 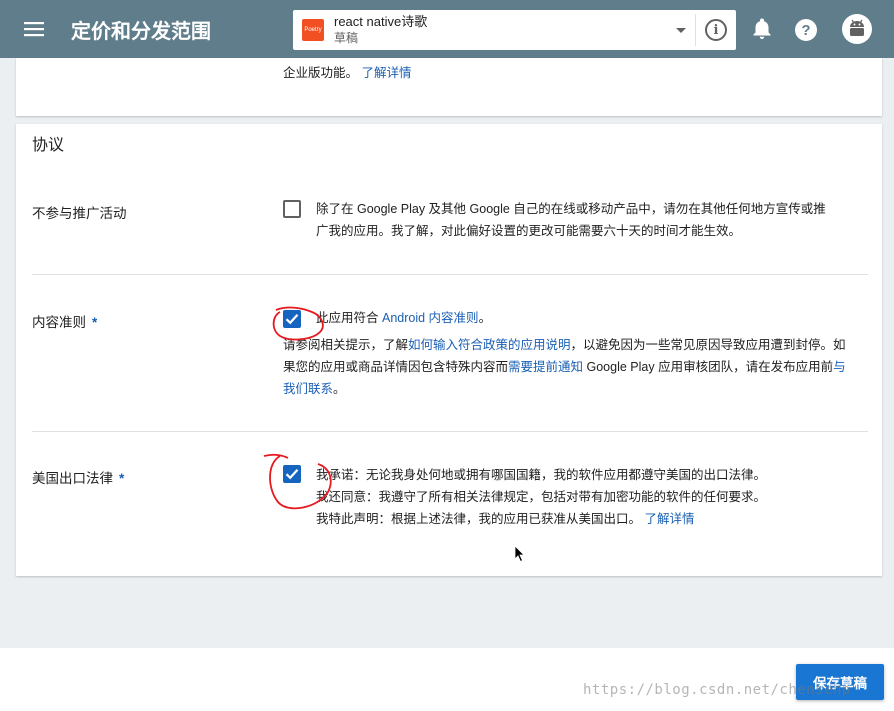 What do you see at coordinates (72, 478) in the screenshot?
I see `export-laws-label-text: 美国出口法律` at bounding box center [72, 478].